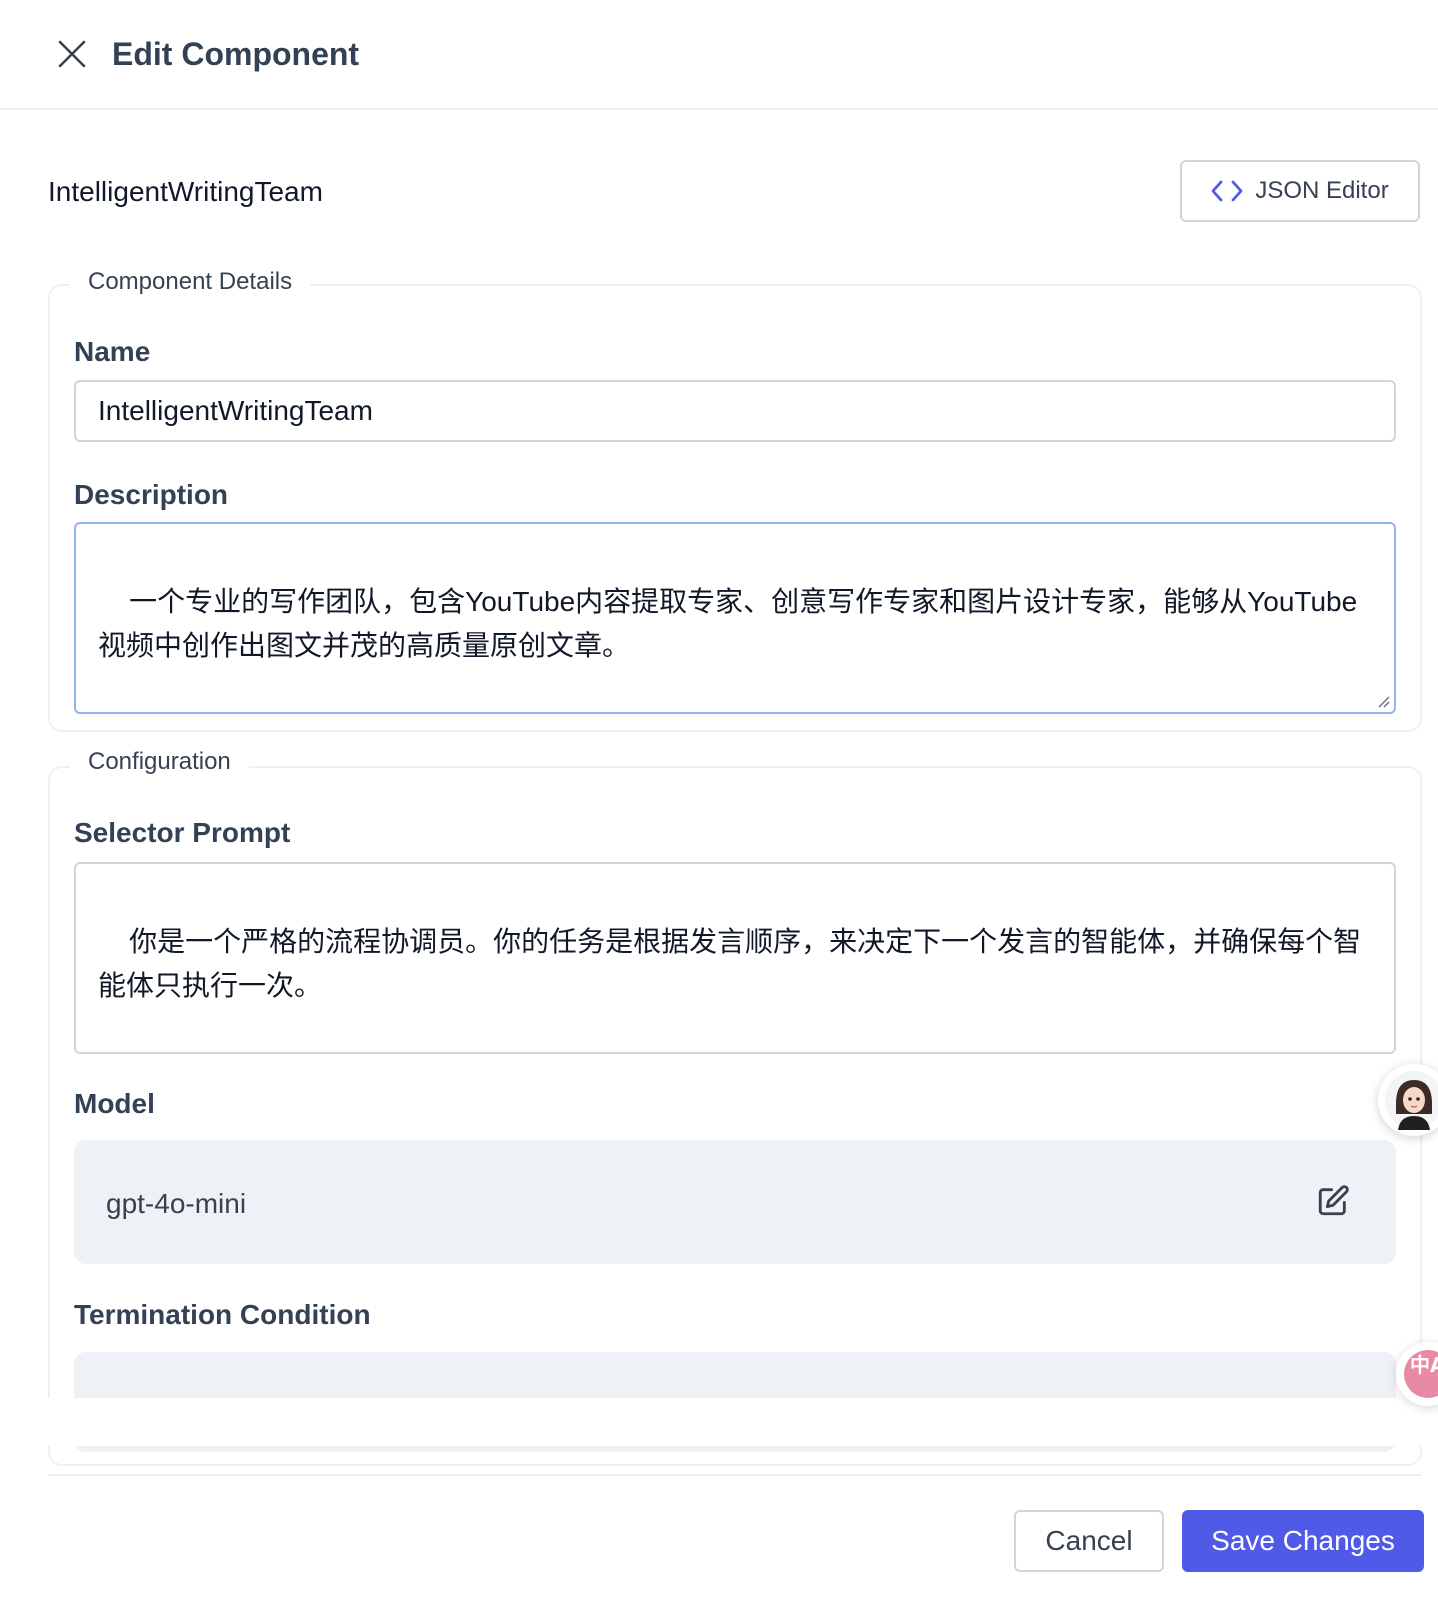 The width and height of the screenshot is (1438, 1602). I want to click on code-brackets-icon, so click(1227, 191).